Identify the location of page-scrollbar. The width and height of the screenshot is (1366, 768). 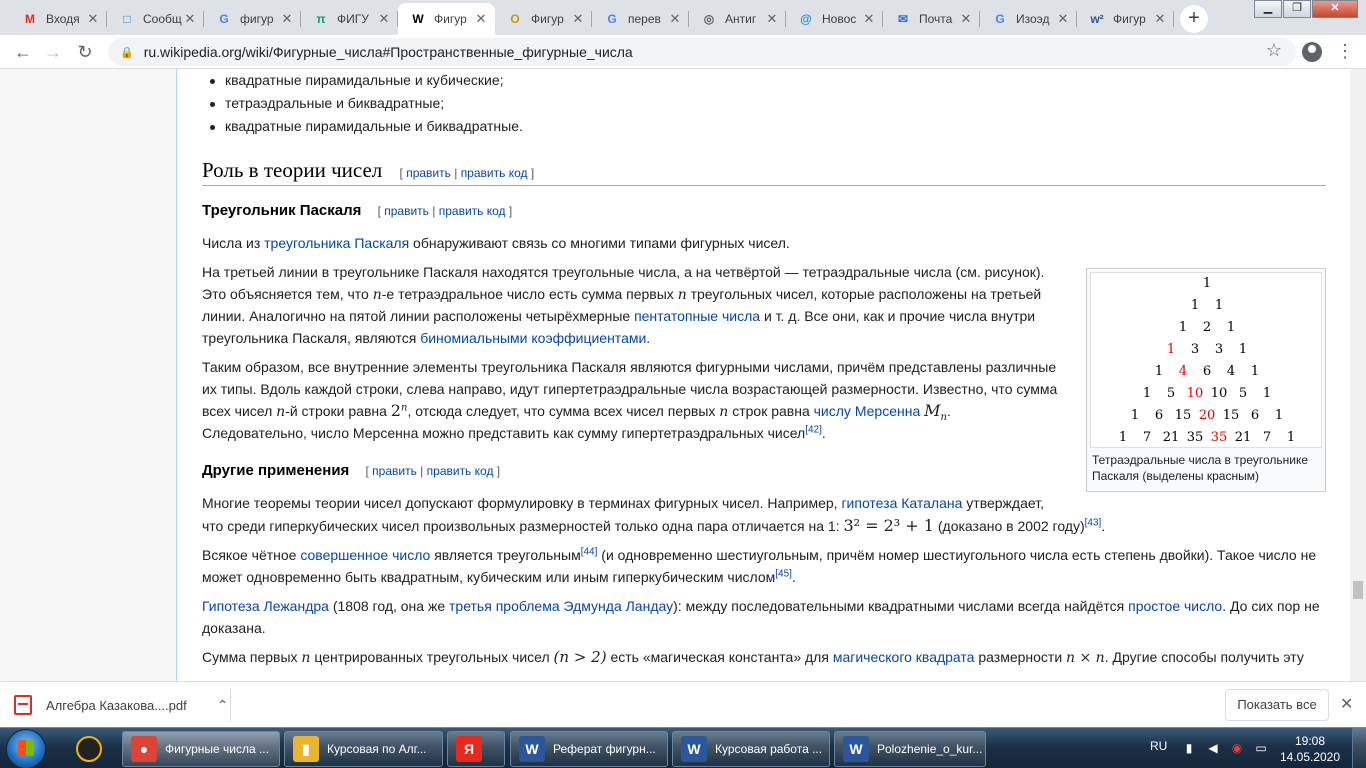
(1358, 375).